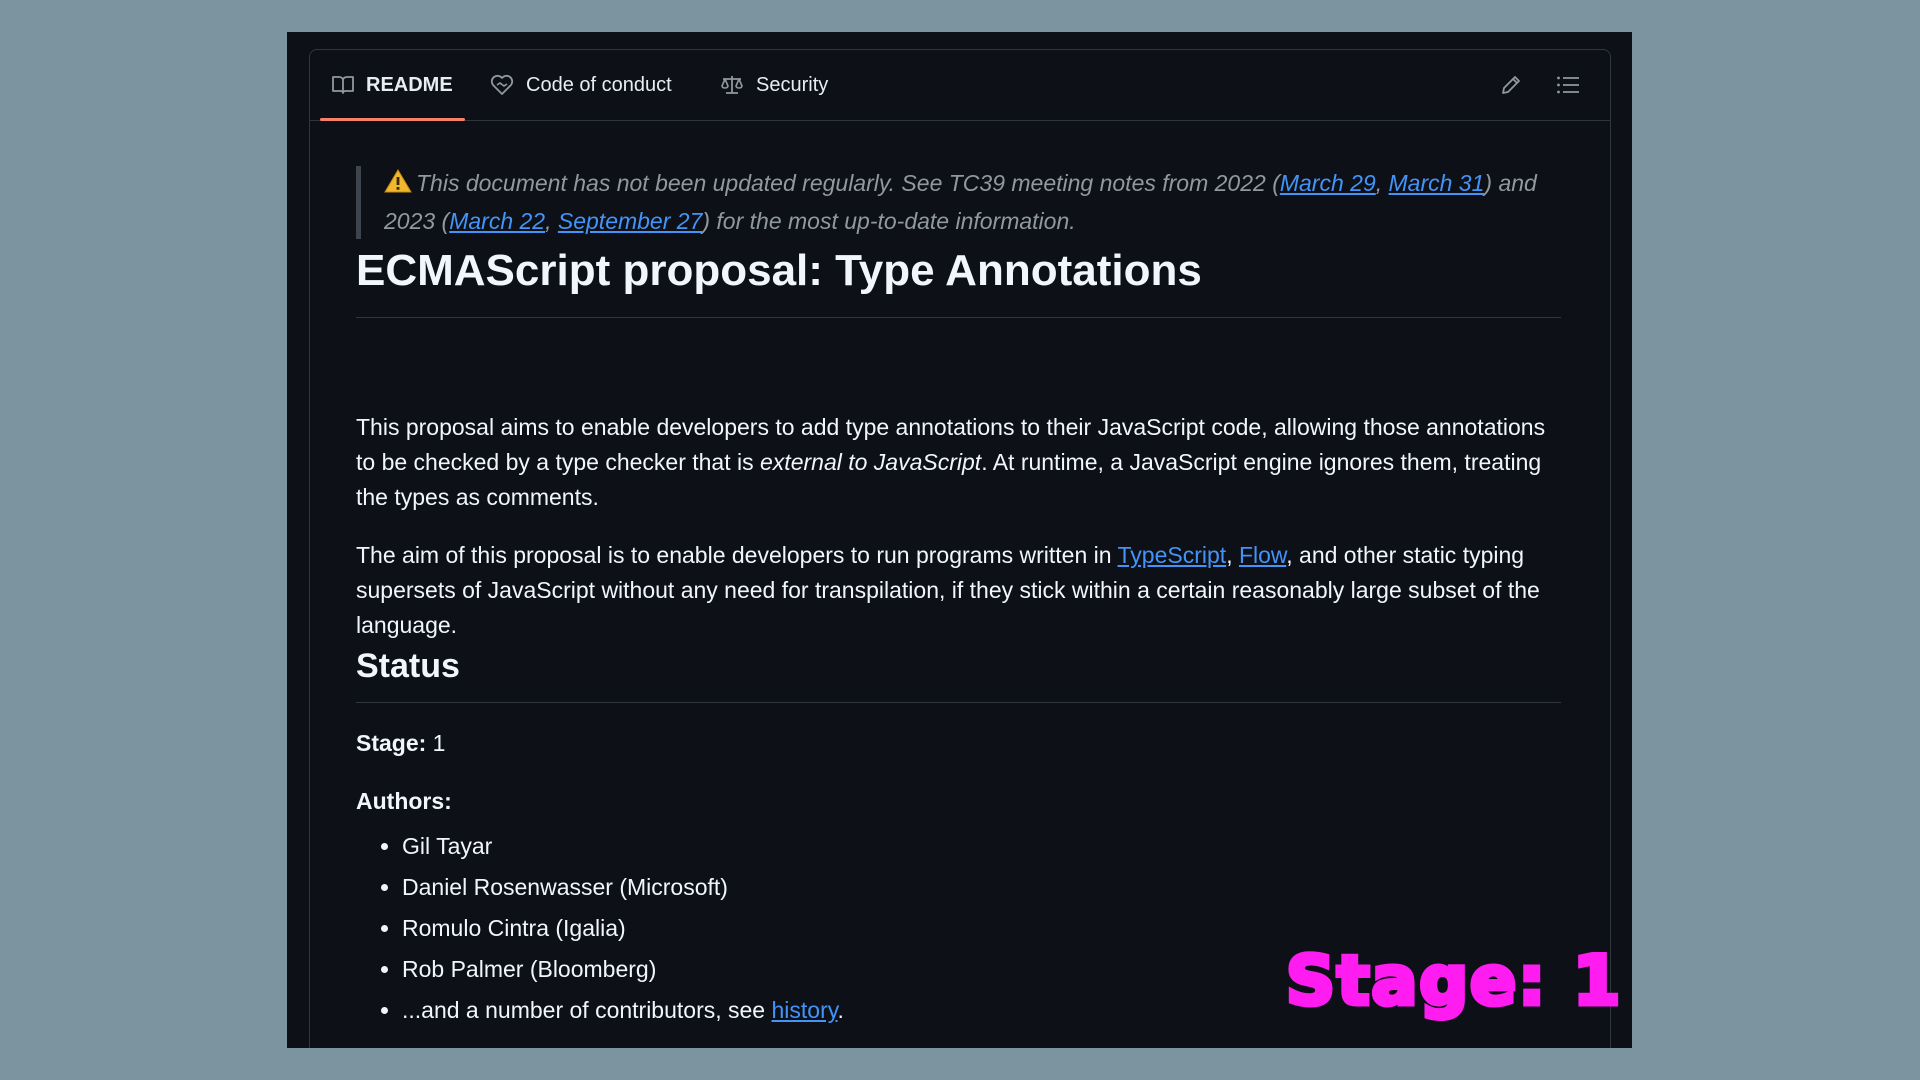 The height and width of the screenshot is (1080, 1920). Describe the element at coordinates (623, 887) in the screenshot. I see `list-item: Daniel Rosenwasser (Microsoft)` at that location.